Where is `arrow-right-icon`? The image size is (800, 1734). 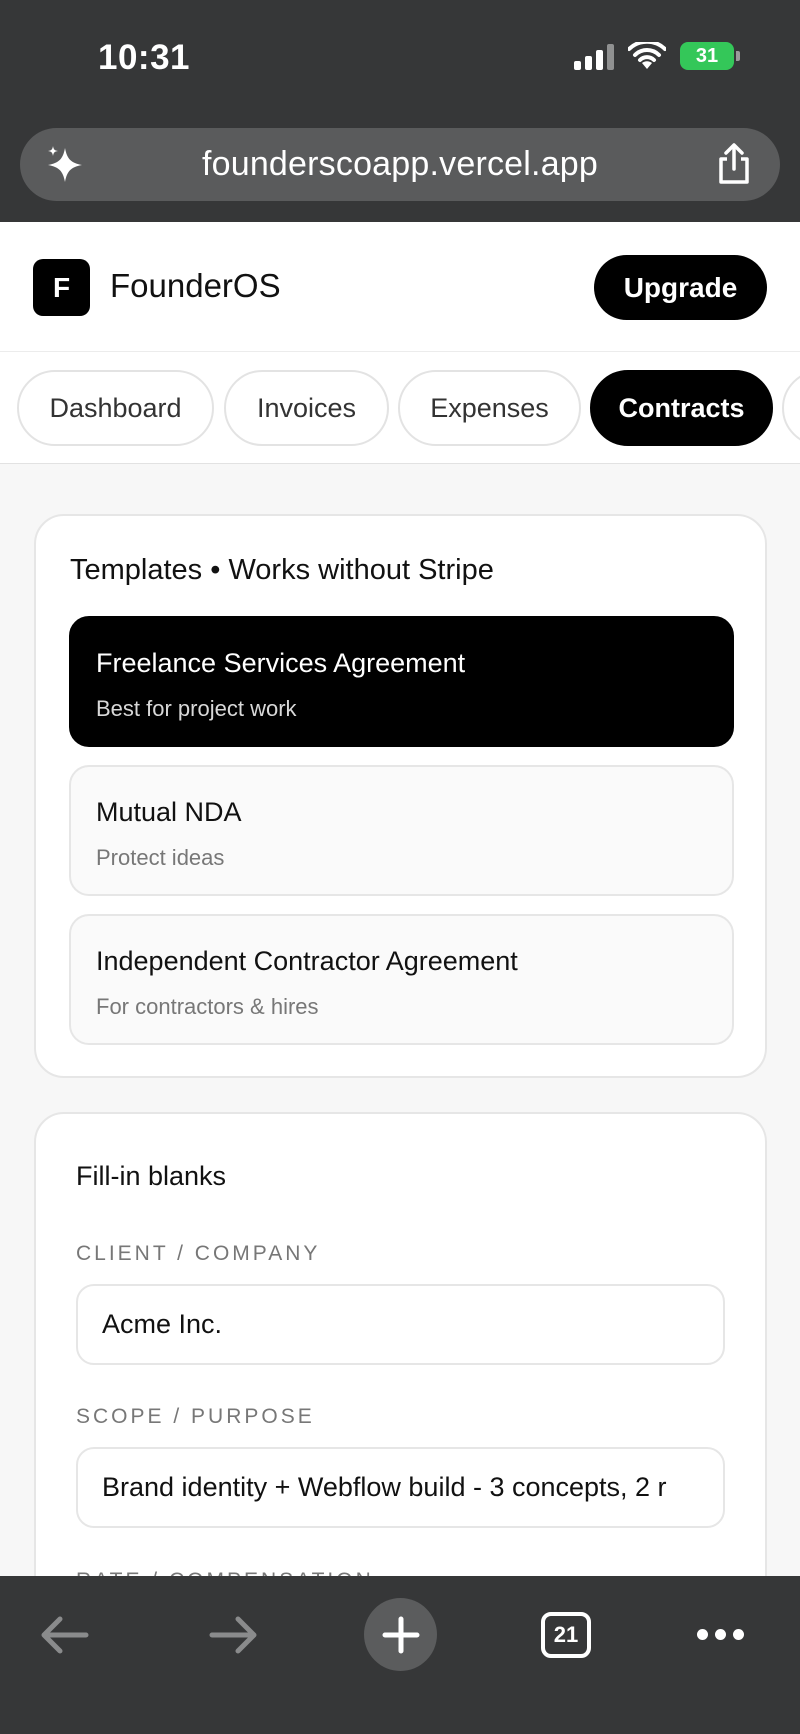 arrow-right-icon is located at coordinates (233, 1634).